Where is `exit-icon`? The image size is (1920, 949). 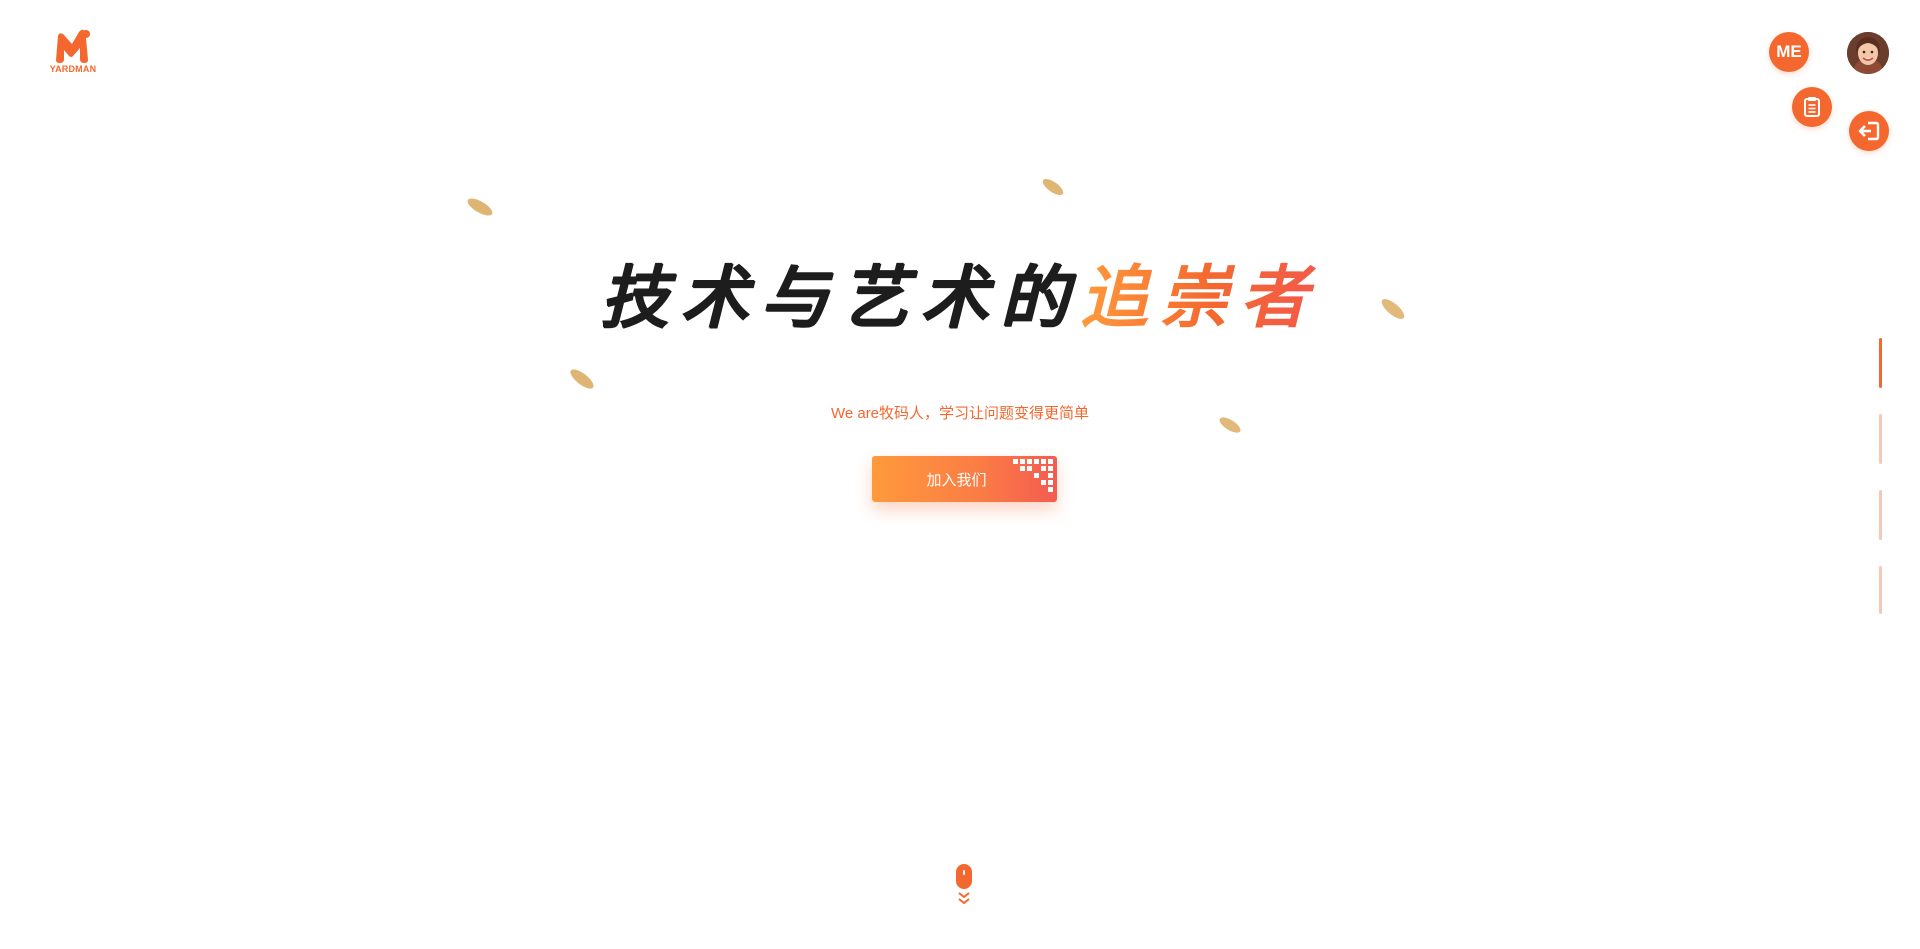 exit-icon is located at coordinates (1869, 131).